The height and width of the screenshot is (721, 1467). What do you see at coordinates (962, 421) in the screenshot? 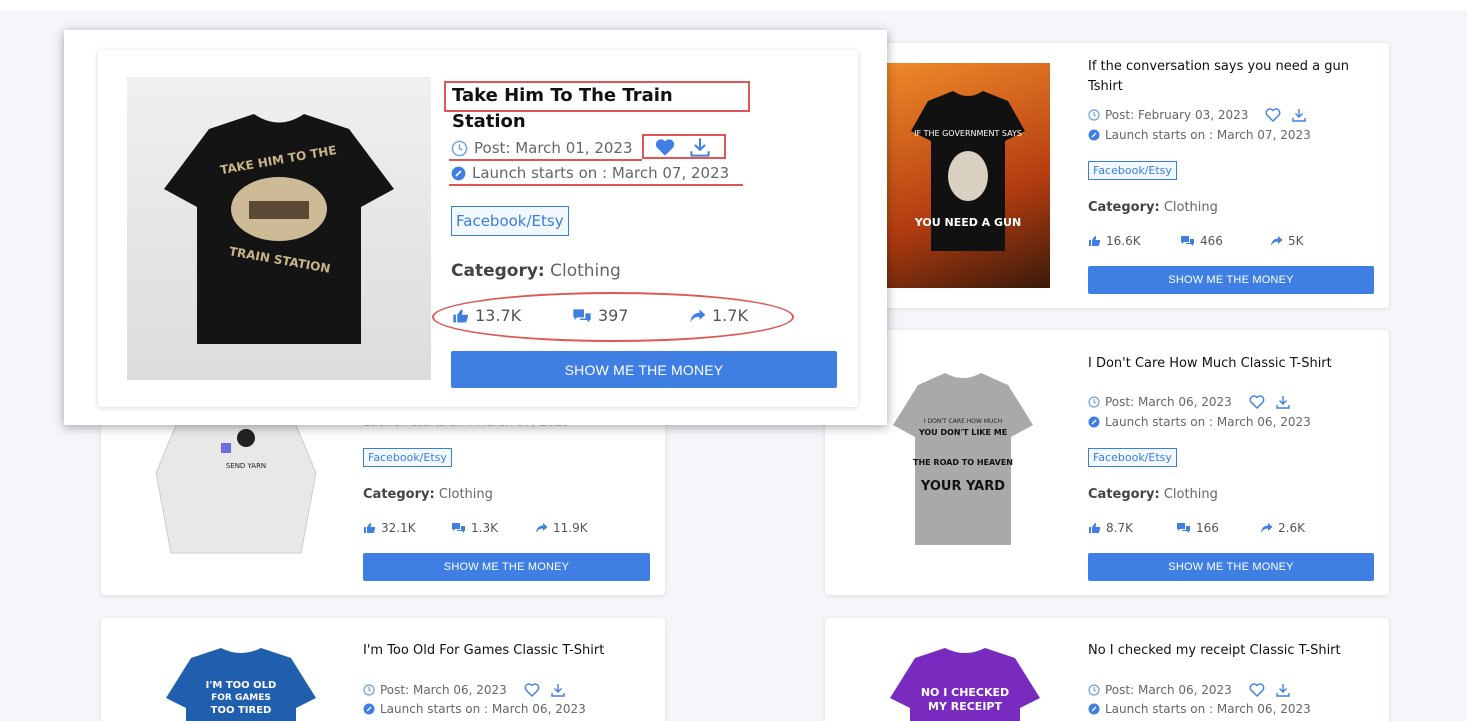
I see `svg-text: I DON'T CARE HOW MUCH` at bounding box center [962, 421].